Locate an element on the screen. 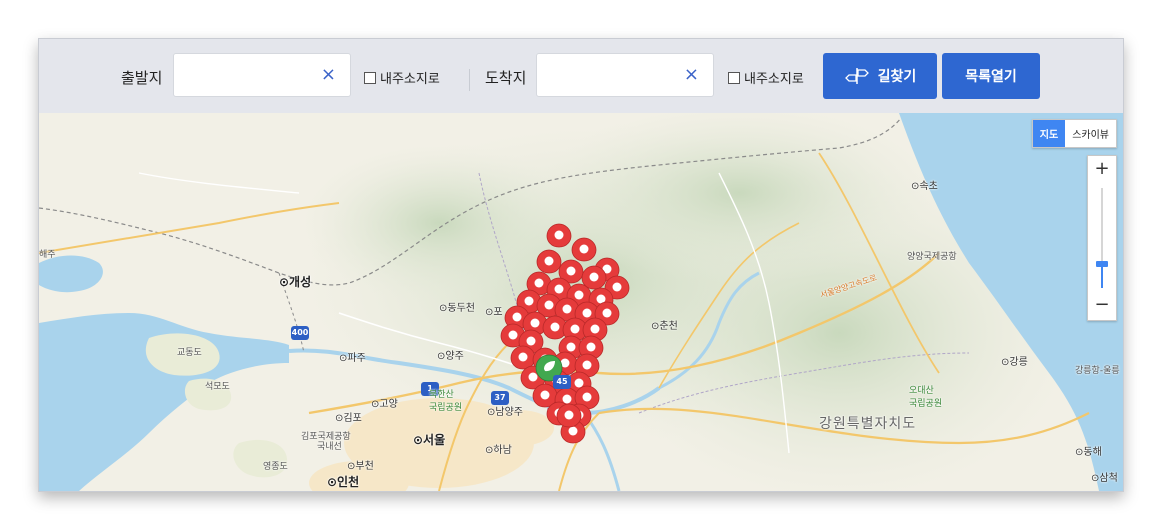 The image size is (1158, 530). map-type-toggle: 지도 스카이뷰 is located at coordinates (1074, 133).